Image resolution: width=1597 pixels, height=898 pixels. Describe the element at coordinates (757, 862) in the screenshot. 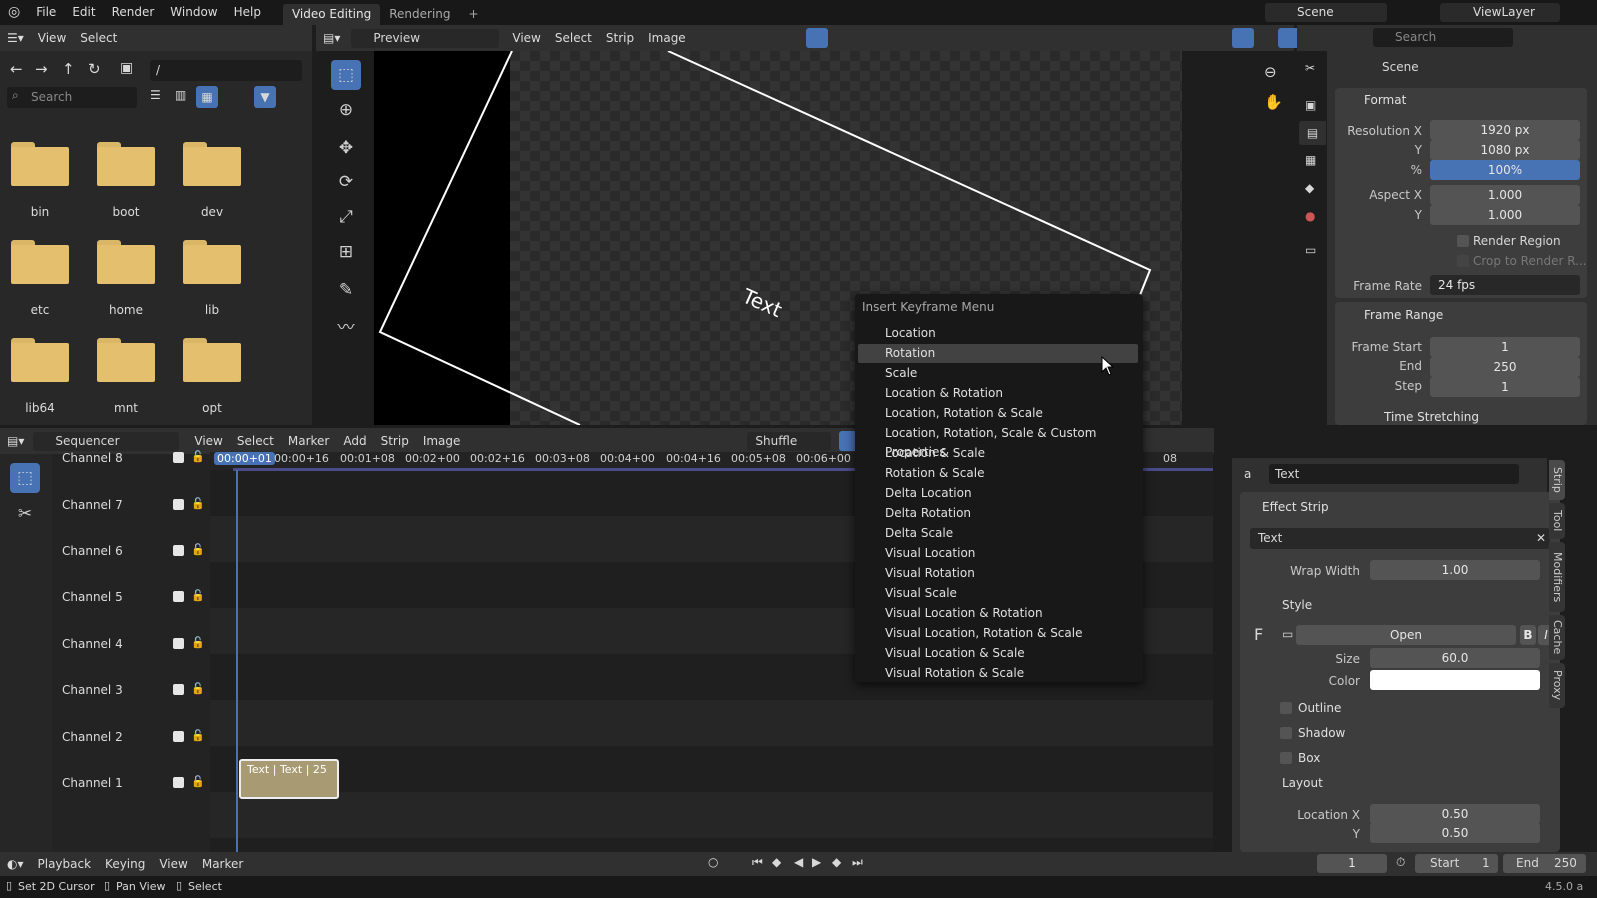

I see `jump-start-icon: ⏮` at that location.